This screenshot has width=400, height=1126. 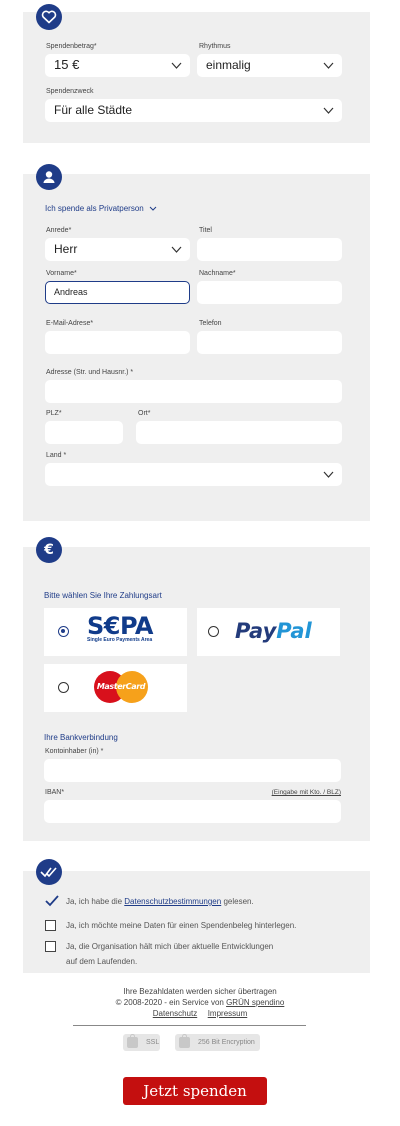 What do you see at coordinates (228, 1013) in the screenshot?
I see `imprint-link: Impressum` at bounding box center [228, 1013].